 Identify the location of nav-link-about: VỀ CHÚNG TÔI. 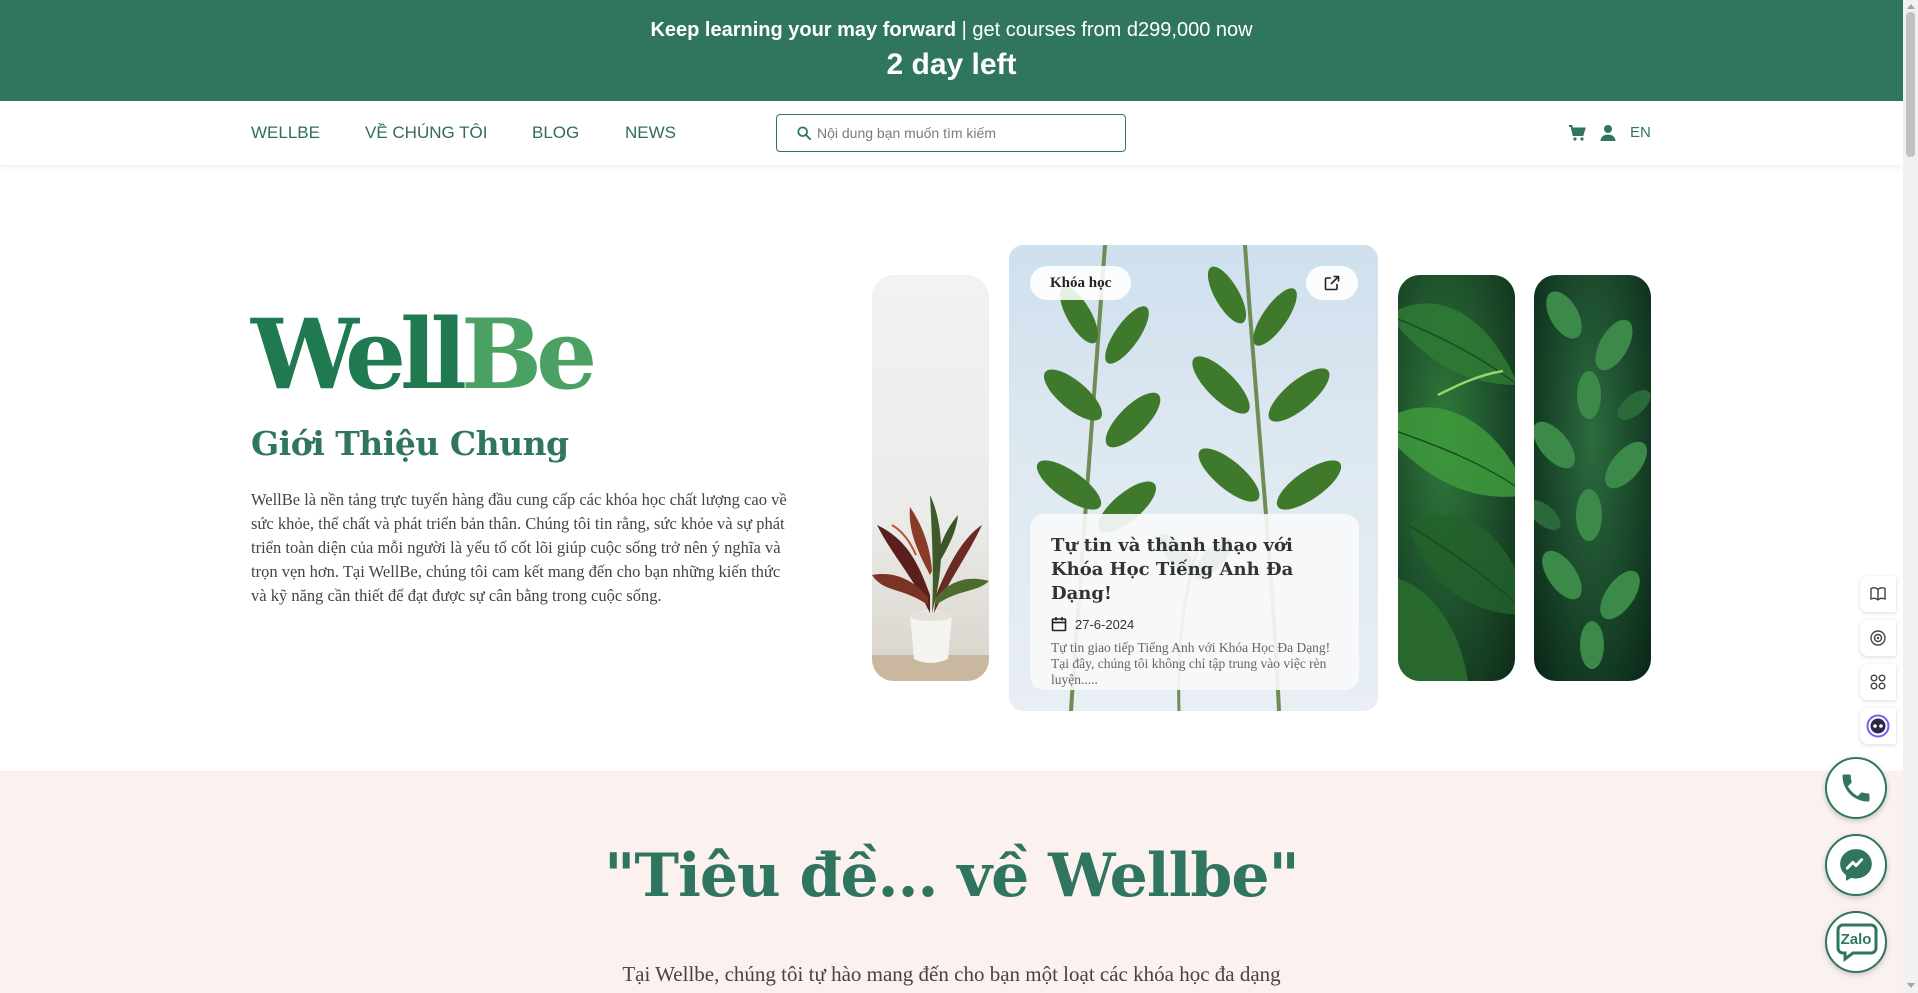
(426, 133).